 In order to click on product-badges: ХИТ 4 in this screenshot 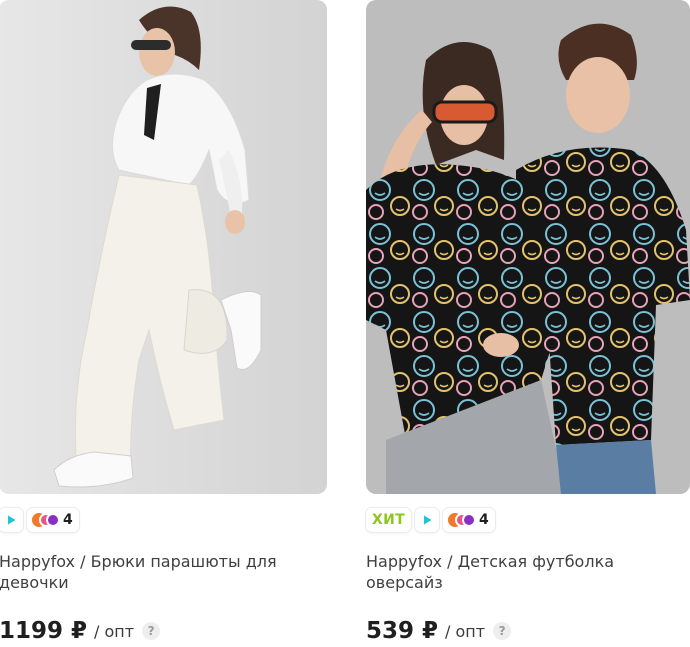, I will do `click(430, 520)`.